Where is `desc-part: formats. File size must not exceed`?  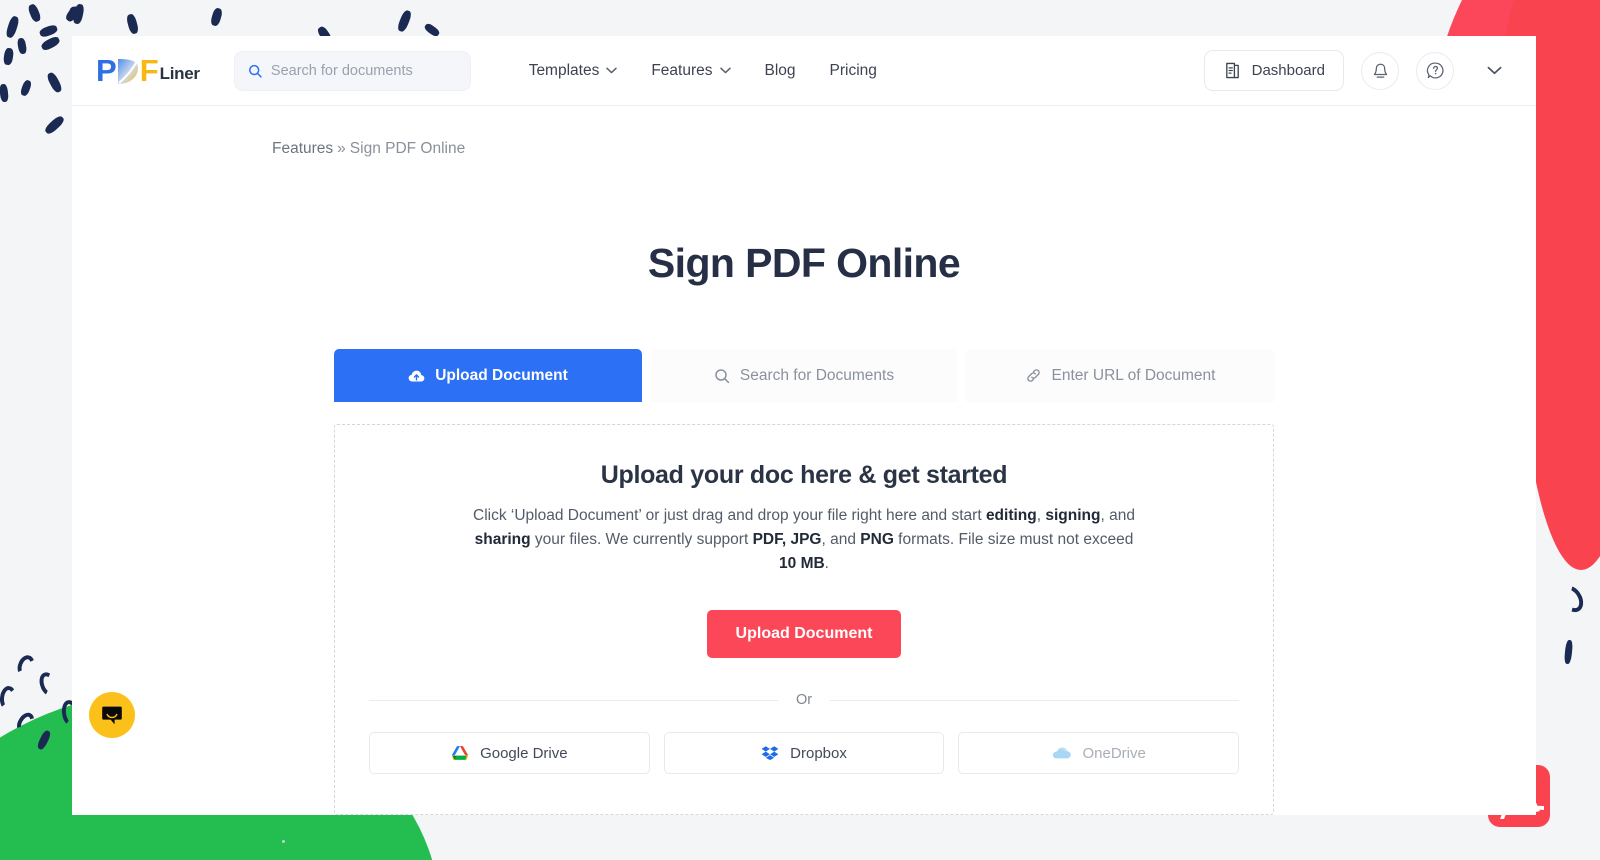
desc-part: formats. File size must not exceed is located at coordinates (1013, 540).